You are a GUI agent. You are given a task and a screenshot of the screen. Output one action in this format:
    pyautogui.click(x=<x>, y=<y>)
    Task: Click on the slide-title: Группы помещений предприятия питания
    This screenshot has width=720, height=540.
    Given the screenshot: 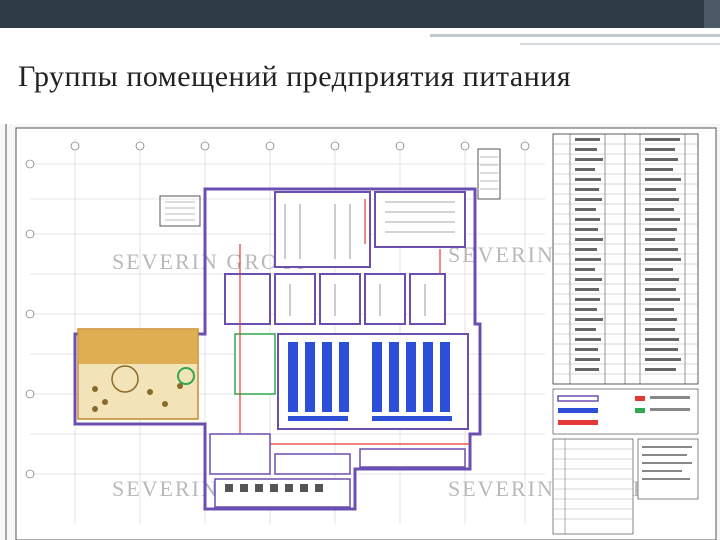 What is the action you would take?
    pyautogui.click(x=295, y=76)
    